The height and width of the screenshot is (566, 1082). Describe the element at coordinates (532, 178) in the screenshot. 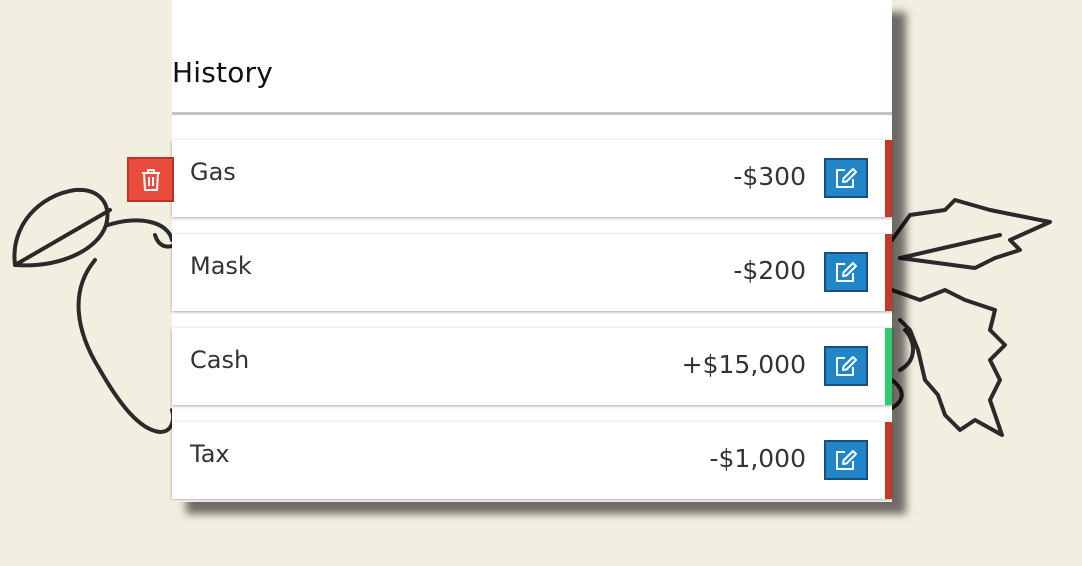

I see `transaction-item: Gas -$300` at that location.